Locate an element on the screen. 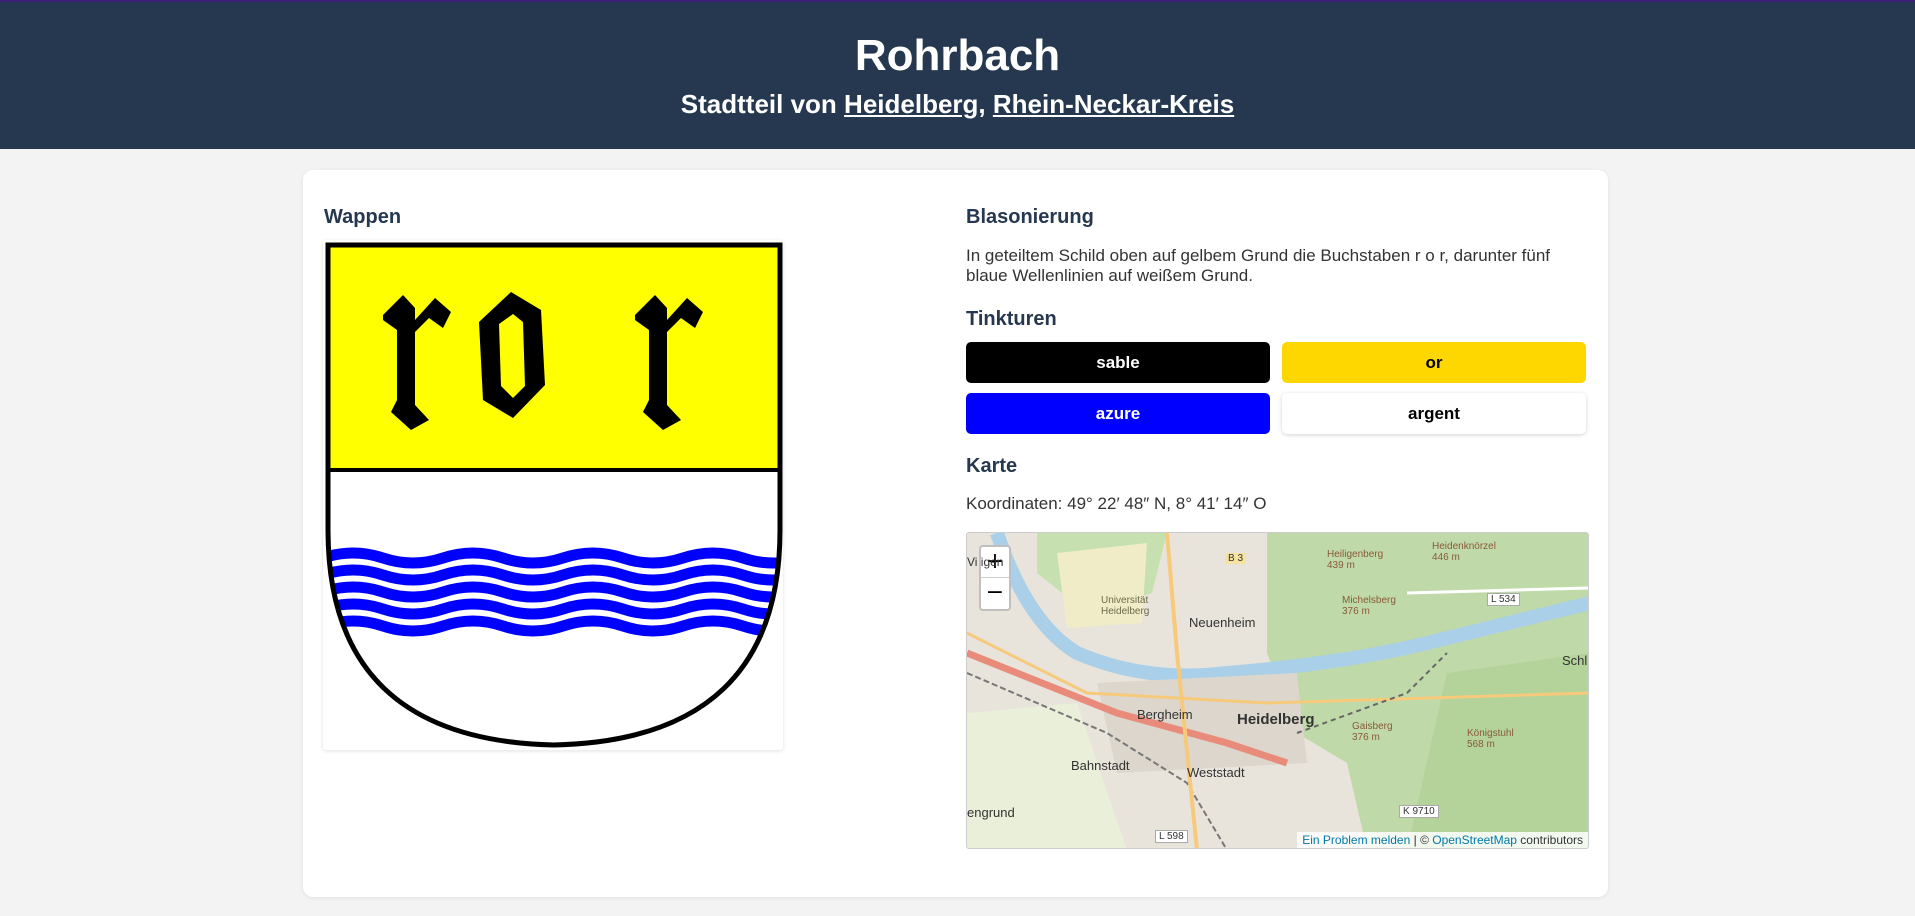 The width and height of the screenshot is (1915, 916). map-label-bergheim: Bergheim is located at coordinates (1165, 714).